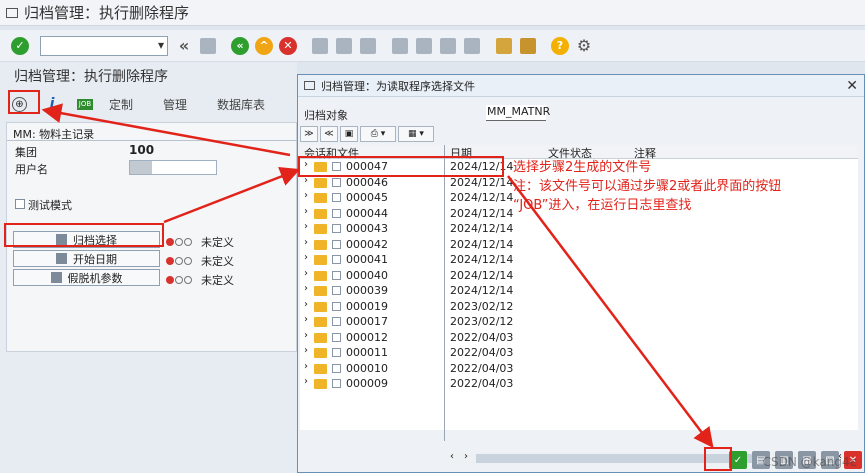  Describe the element at coordinates (166, 130) in the screenshot. I see `arrow-to-execute` at that location.